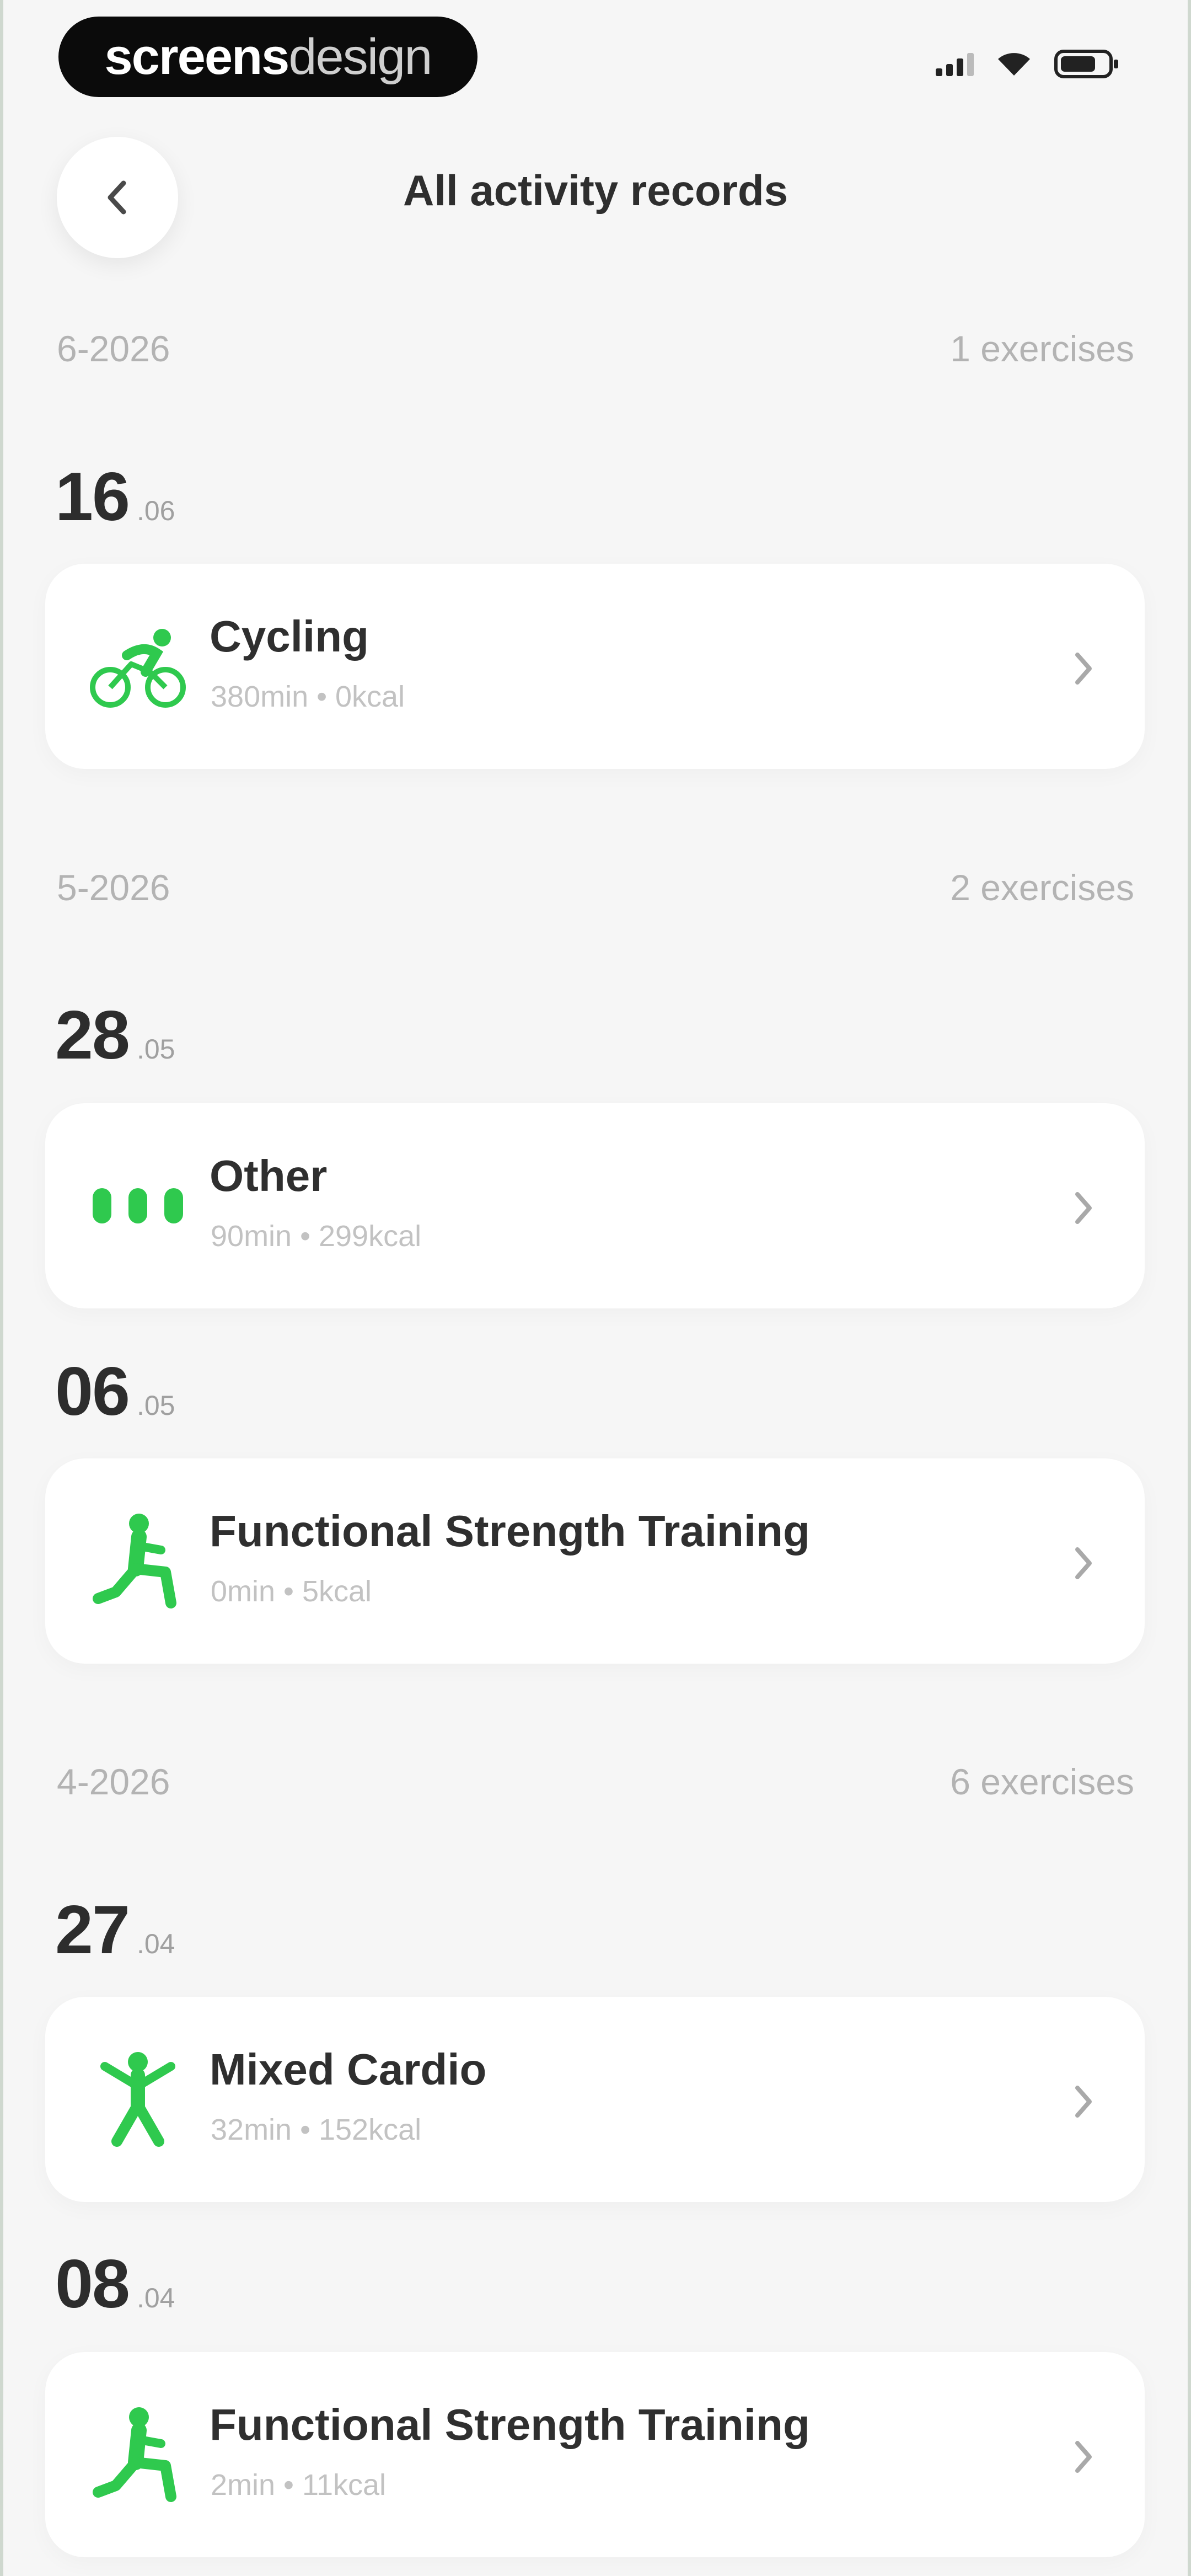 The image size is (1191, 2576). What do you see at coordinates (316, 1236) in the screenshot?
I see `activity-meta: 90min • 299kcal` at bounding box center [316, 1236].